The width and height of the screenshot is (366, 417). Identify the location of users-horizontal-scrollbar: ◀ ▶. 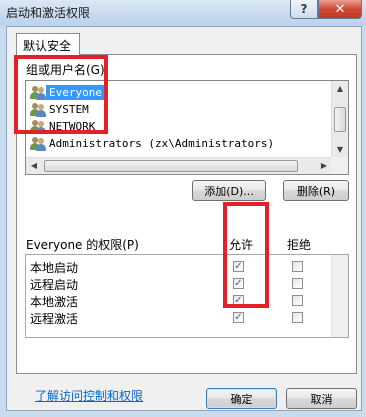
(179, 165).